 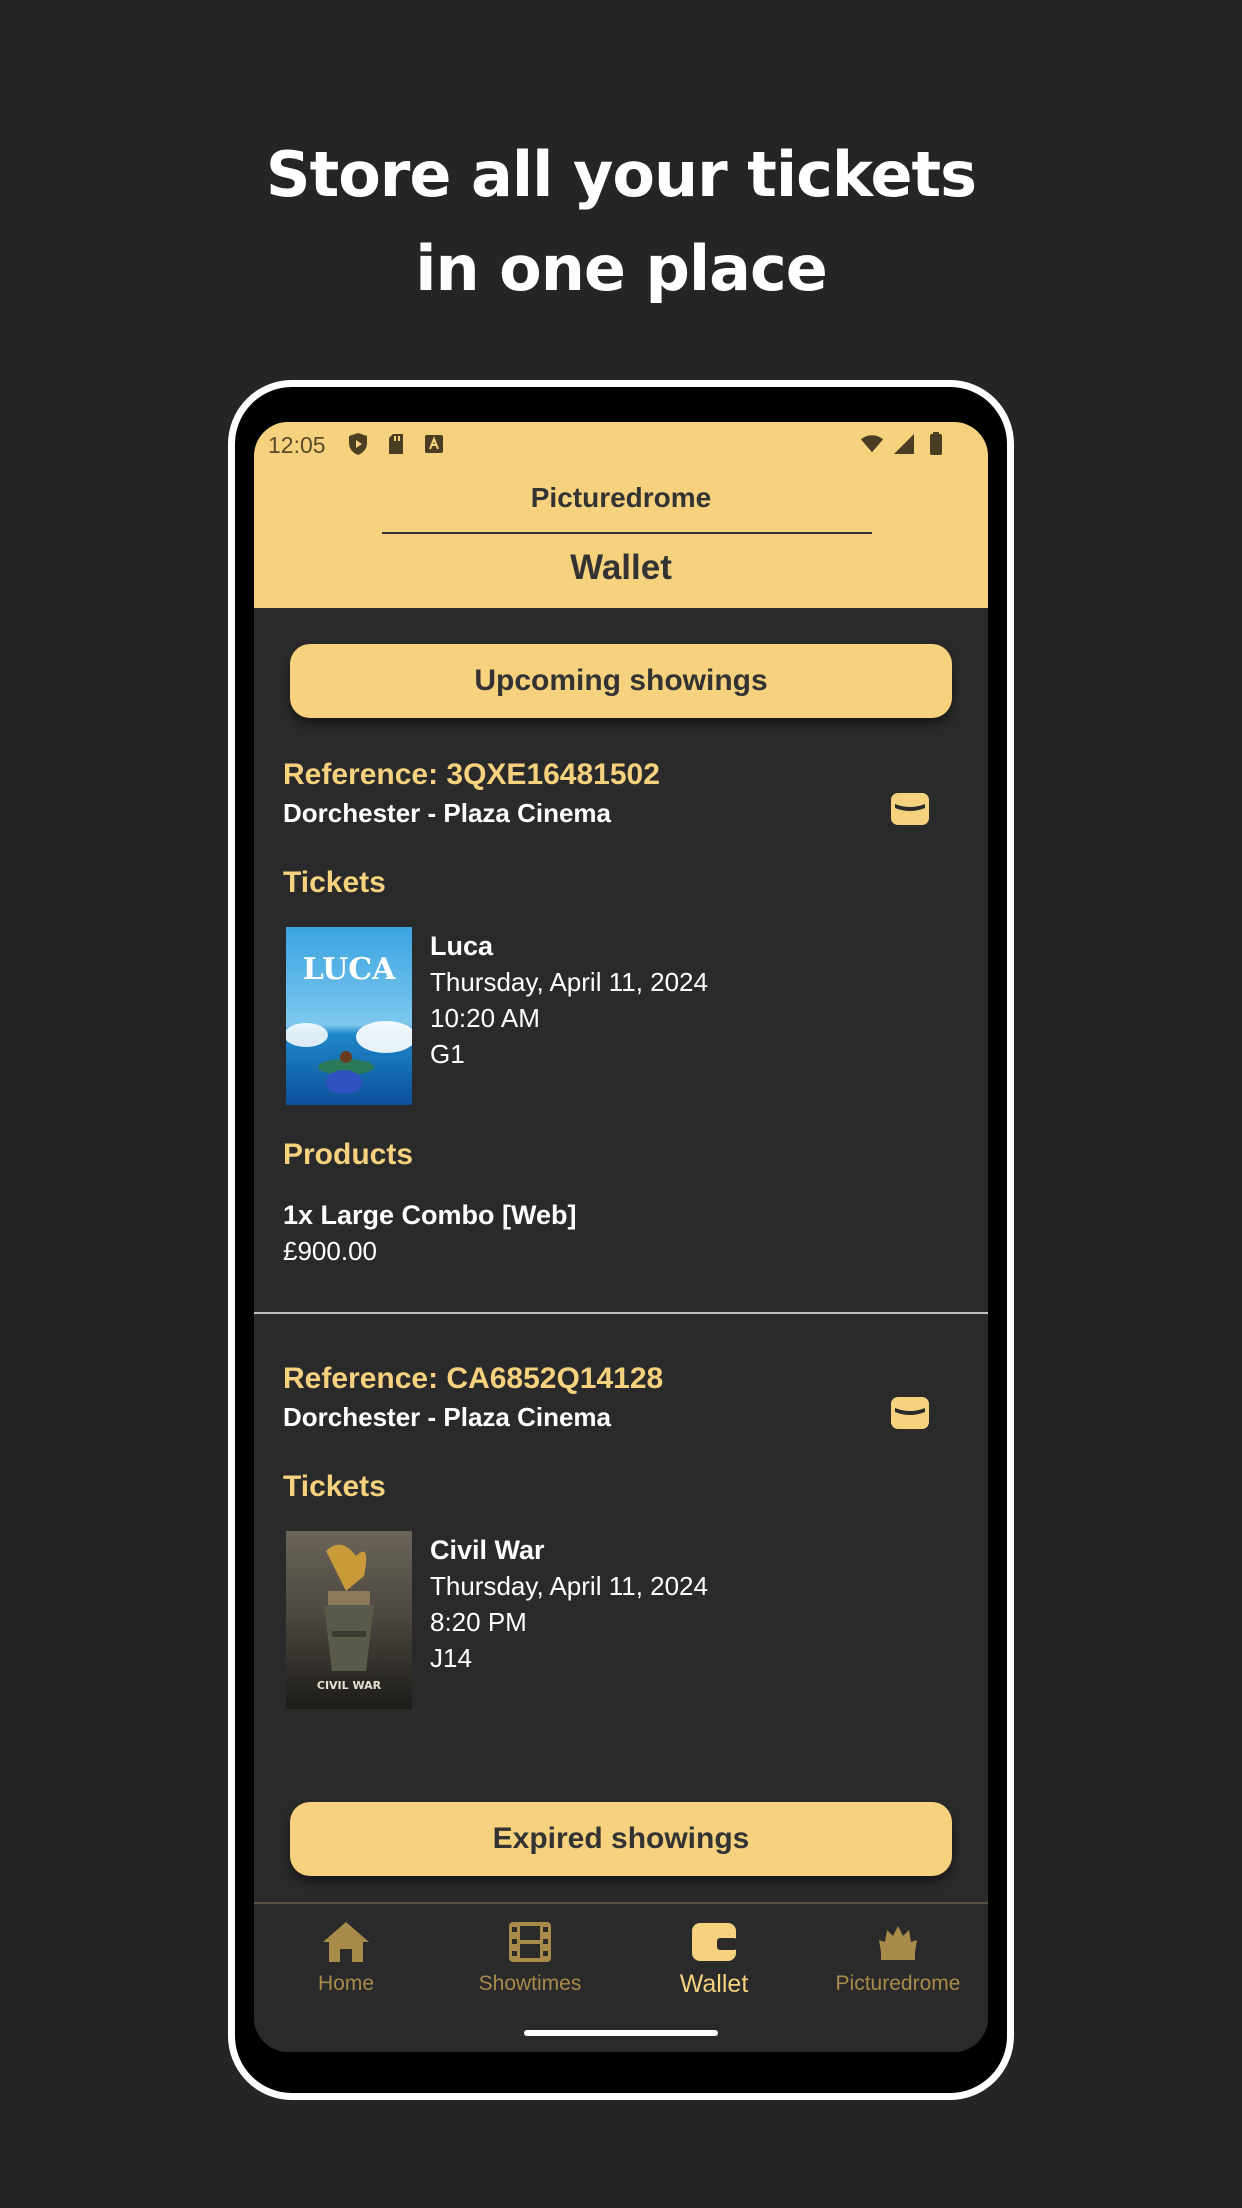 I want to click on cinema-name: Picturedrome, so click(x=621, y=498).